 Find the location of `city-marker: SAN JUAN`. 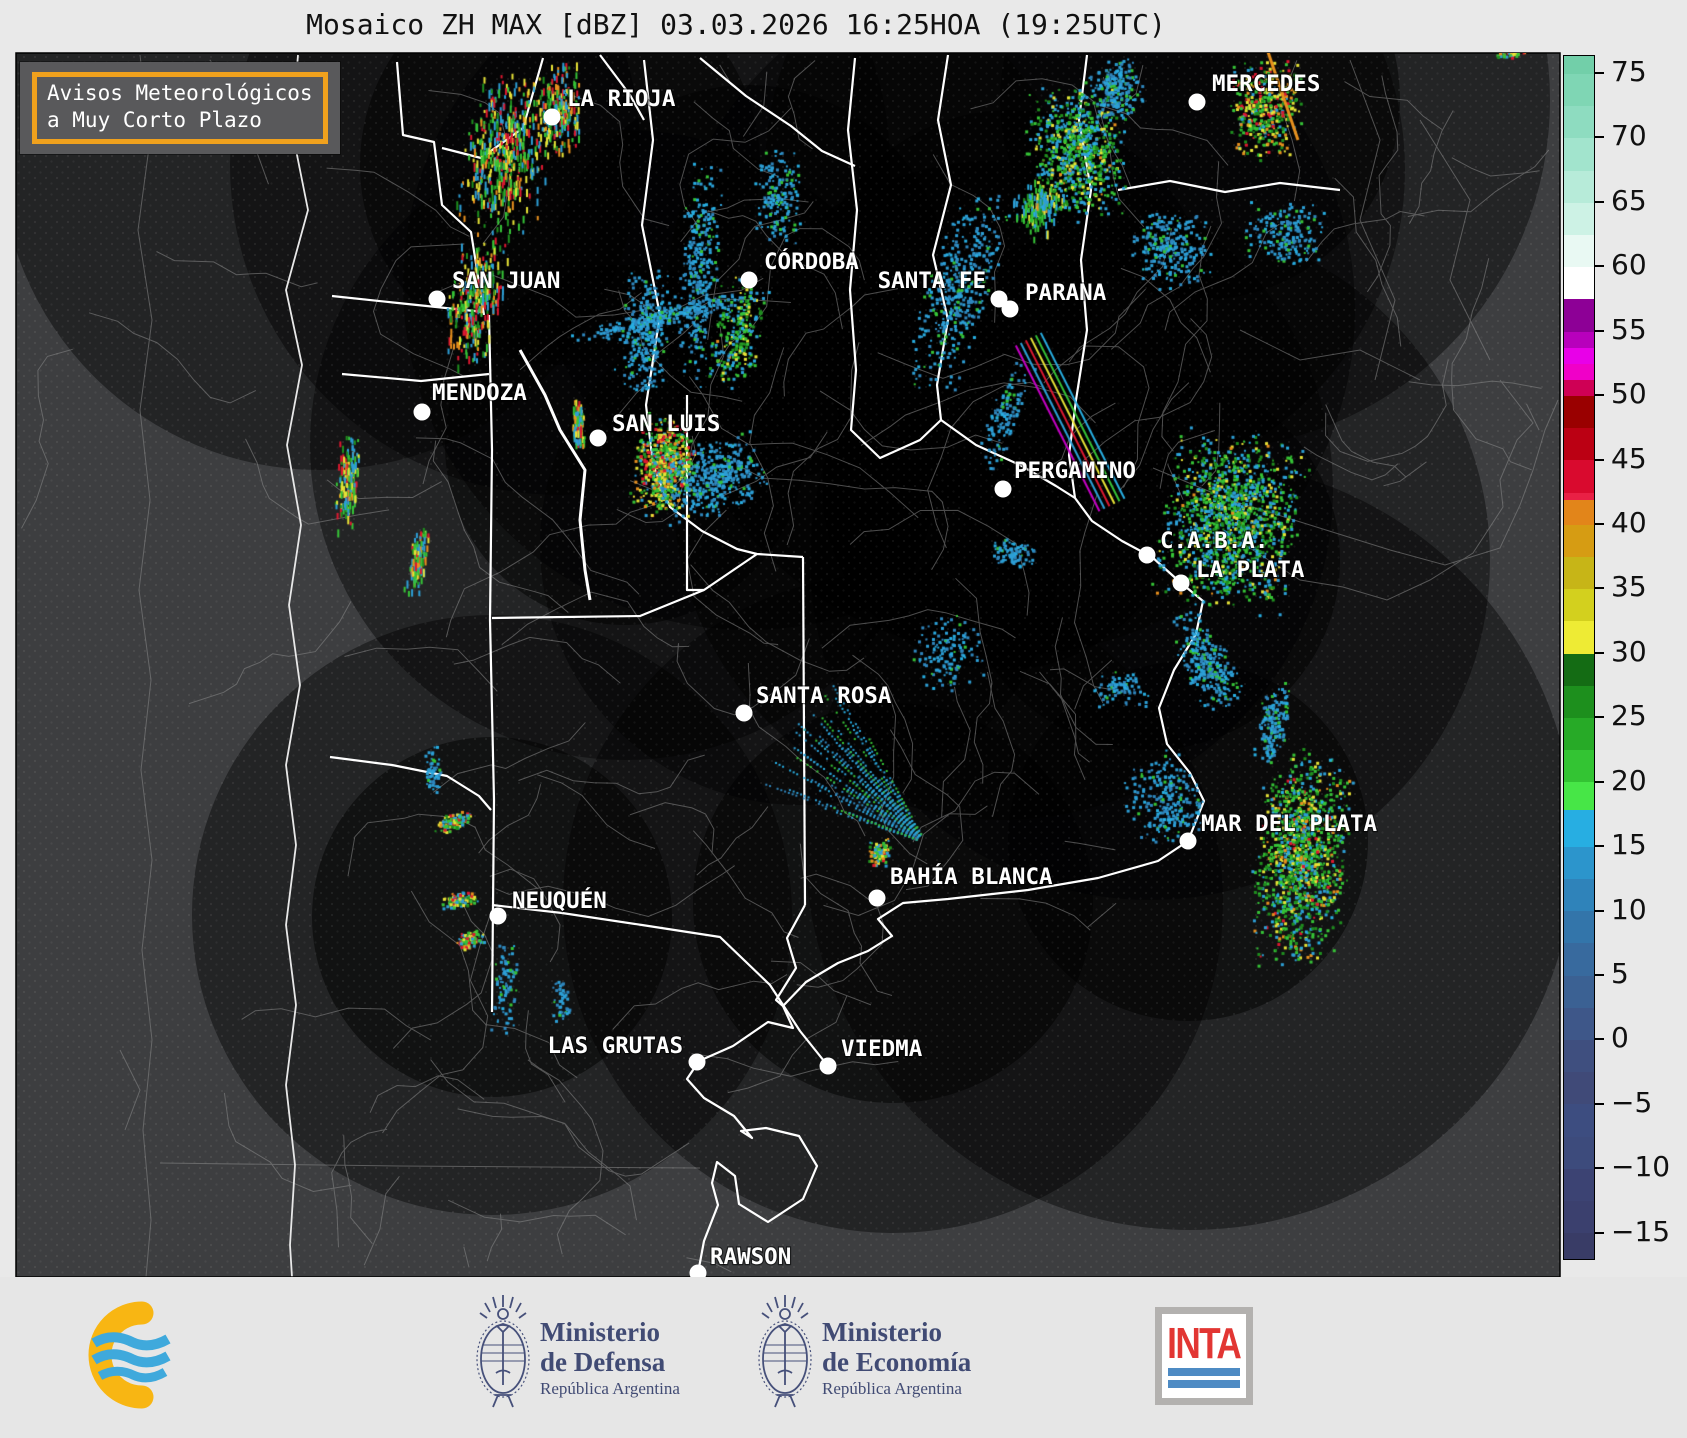

city-marker: SAN JUAN is located at coordinates (495, 287).